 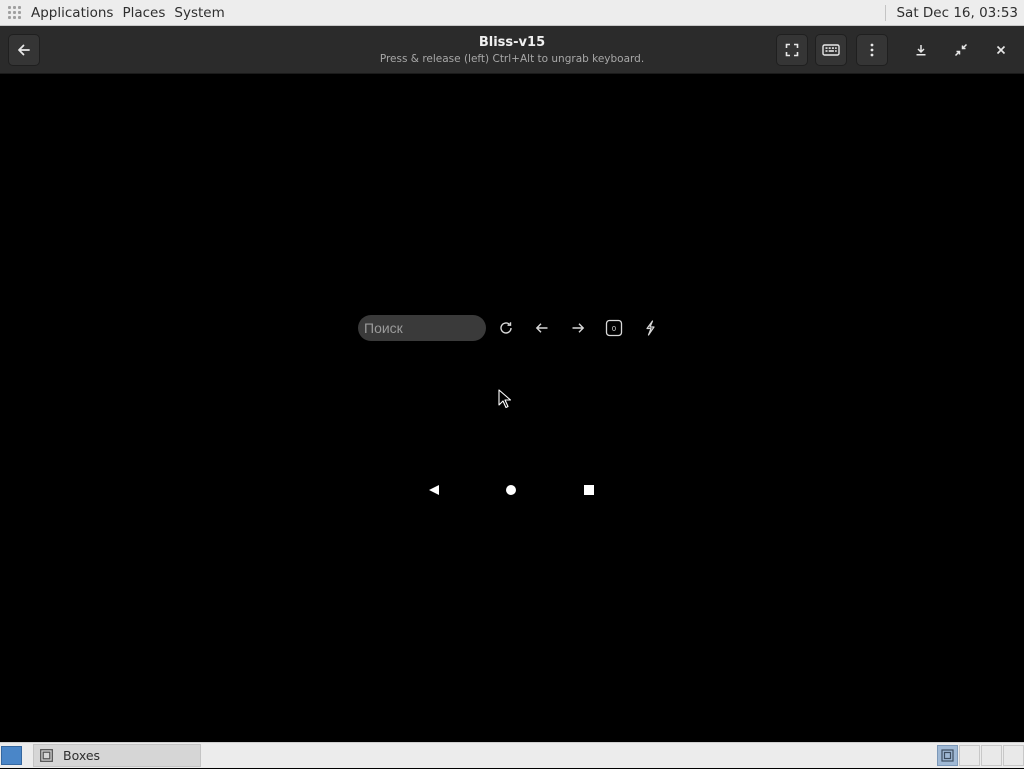 I want to click on browser-back-button, so click(x=542, y=328).